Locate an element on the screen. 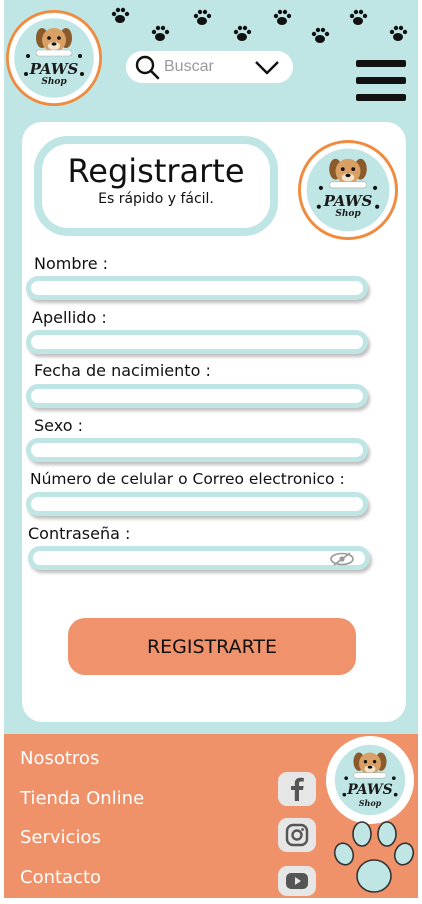 This screenshot has width=422, height=904. footer-link-tienda-online: Tienda Online is located at coordinates (82, 798).